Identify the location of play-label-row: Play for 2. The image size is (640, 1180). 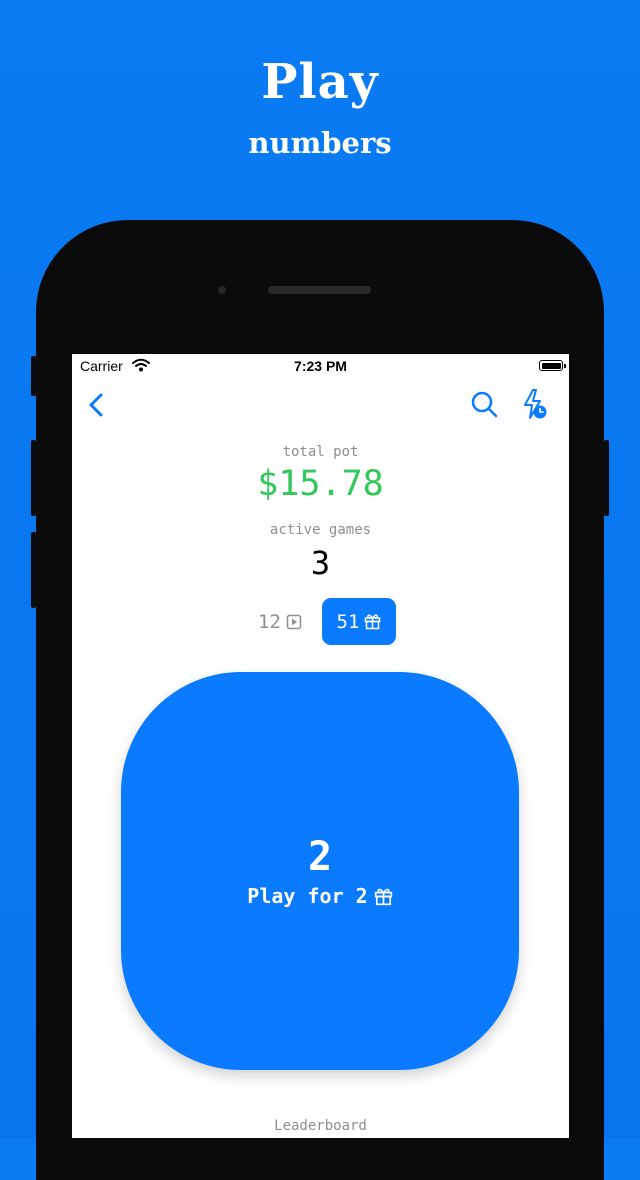
(320, 896).